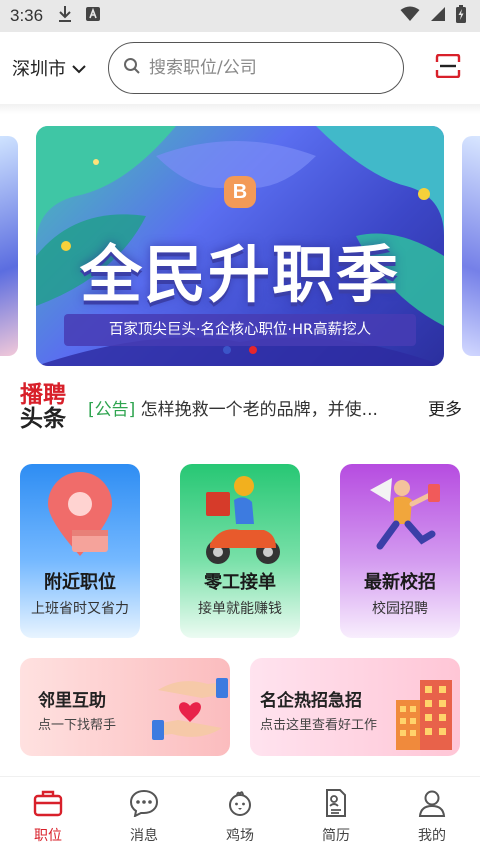  I want to click on nav-label: 鸡场, so click(240, 836).